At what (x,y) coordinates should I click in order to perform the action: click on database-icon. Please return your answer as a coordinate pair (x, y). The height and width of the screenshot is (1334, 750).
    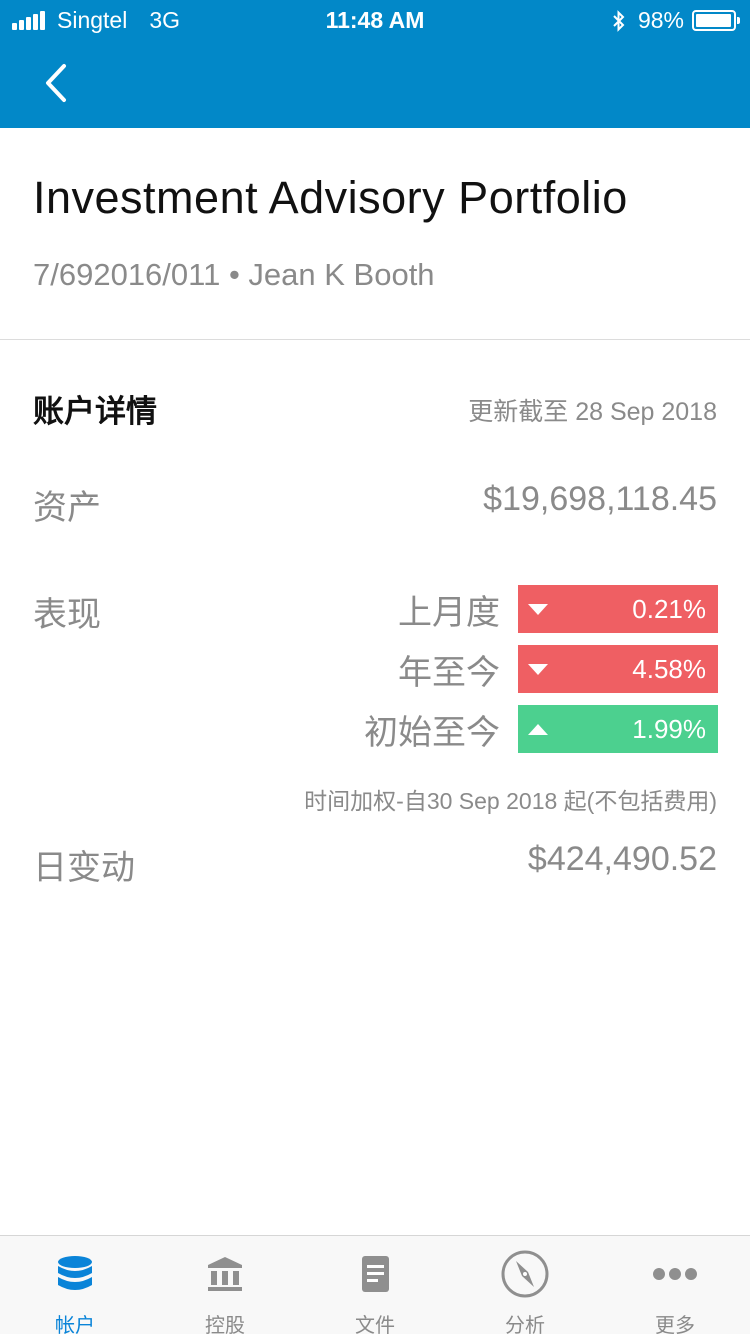
    Looking at the image, I should click on (75, 1274).